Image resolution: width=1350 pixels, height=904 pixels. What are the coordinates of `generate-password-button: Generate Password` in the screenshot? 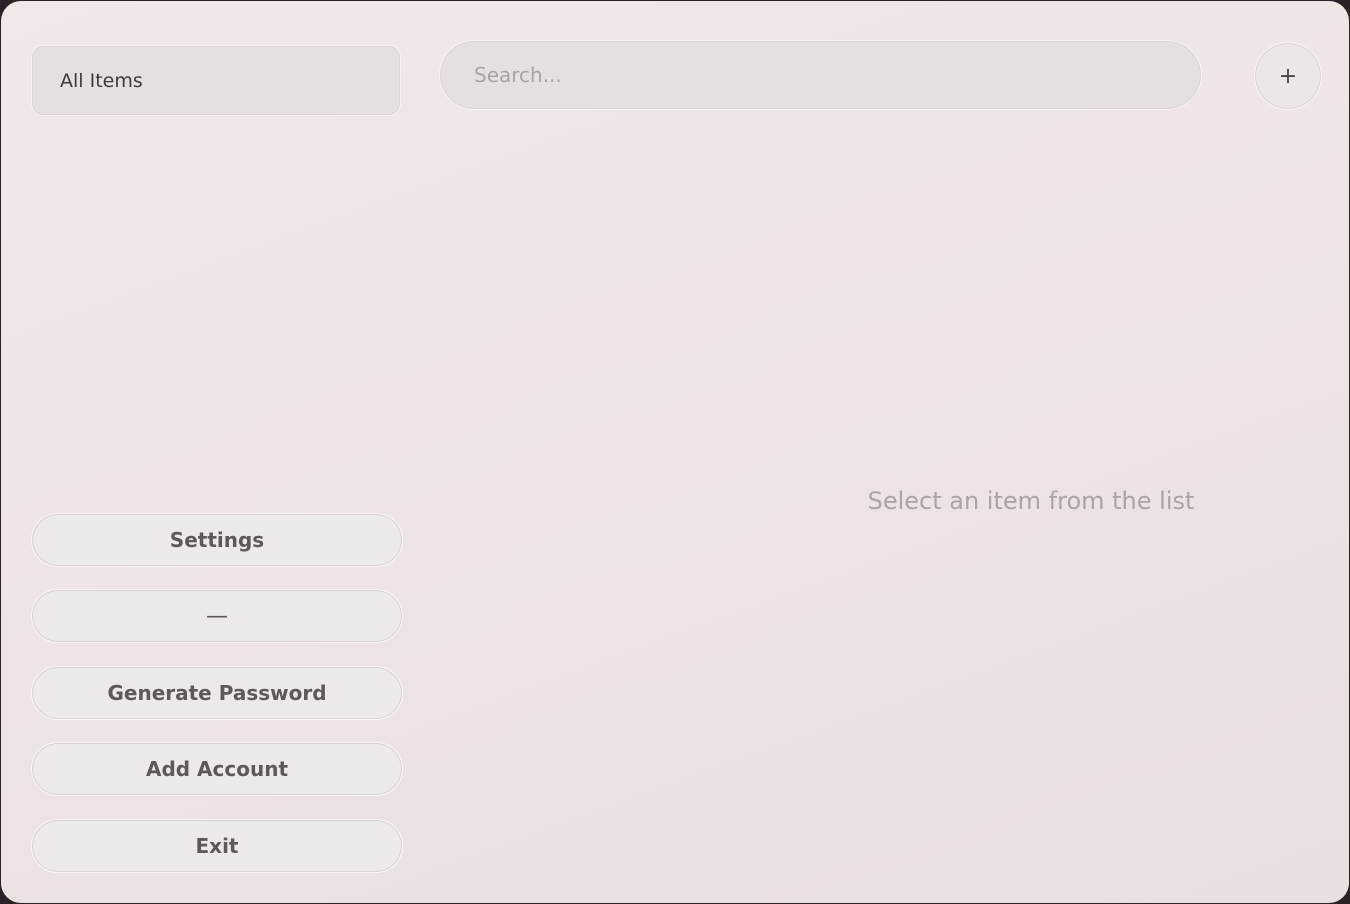 It's located at (217, 693).